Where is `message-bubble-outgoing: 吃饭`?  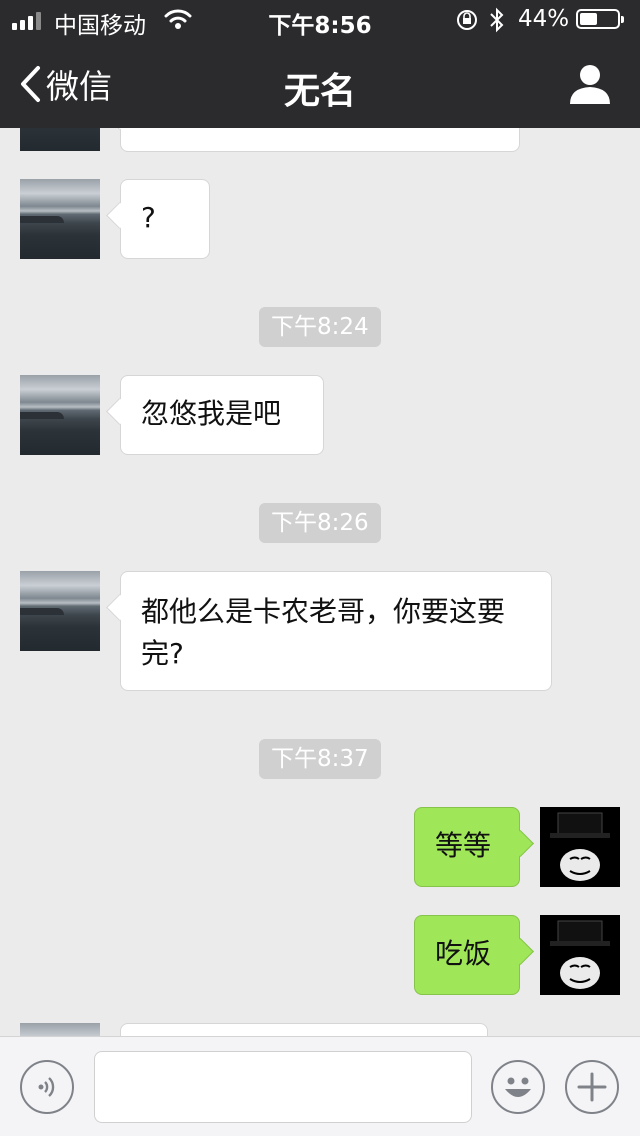 message-bubble-outgoing: 吃饭 is located at coordinates (467, 955).